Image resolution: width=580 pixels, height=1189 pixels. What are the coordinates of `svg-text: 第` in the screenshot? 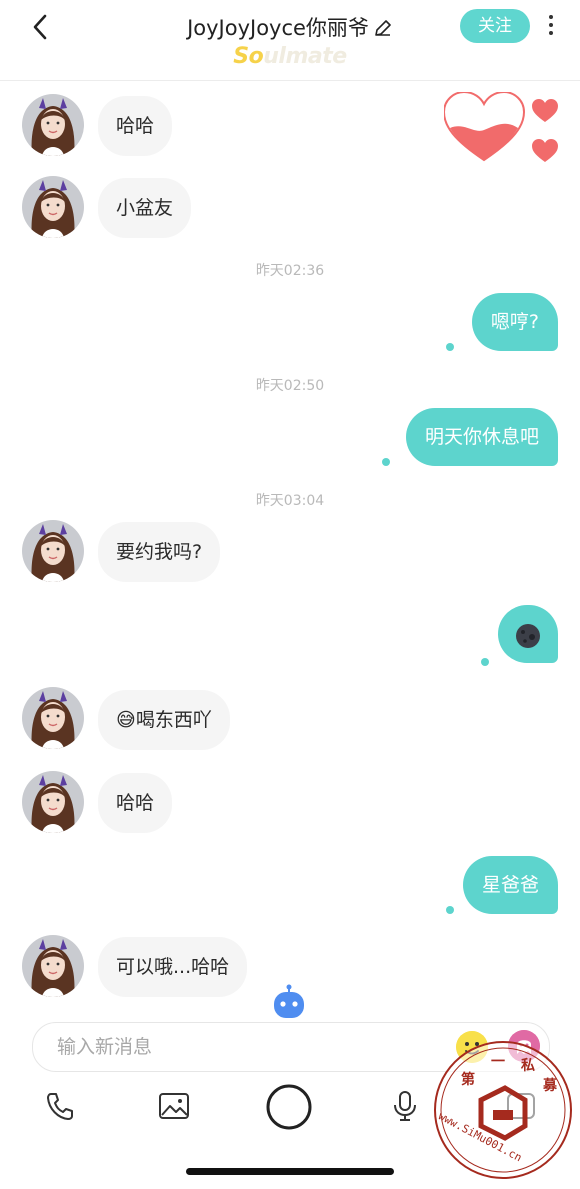 It's located at (468, 1079).